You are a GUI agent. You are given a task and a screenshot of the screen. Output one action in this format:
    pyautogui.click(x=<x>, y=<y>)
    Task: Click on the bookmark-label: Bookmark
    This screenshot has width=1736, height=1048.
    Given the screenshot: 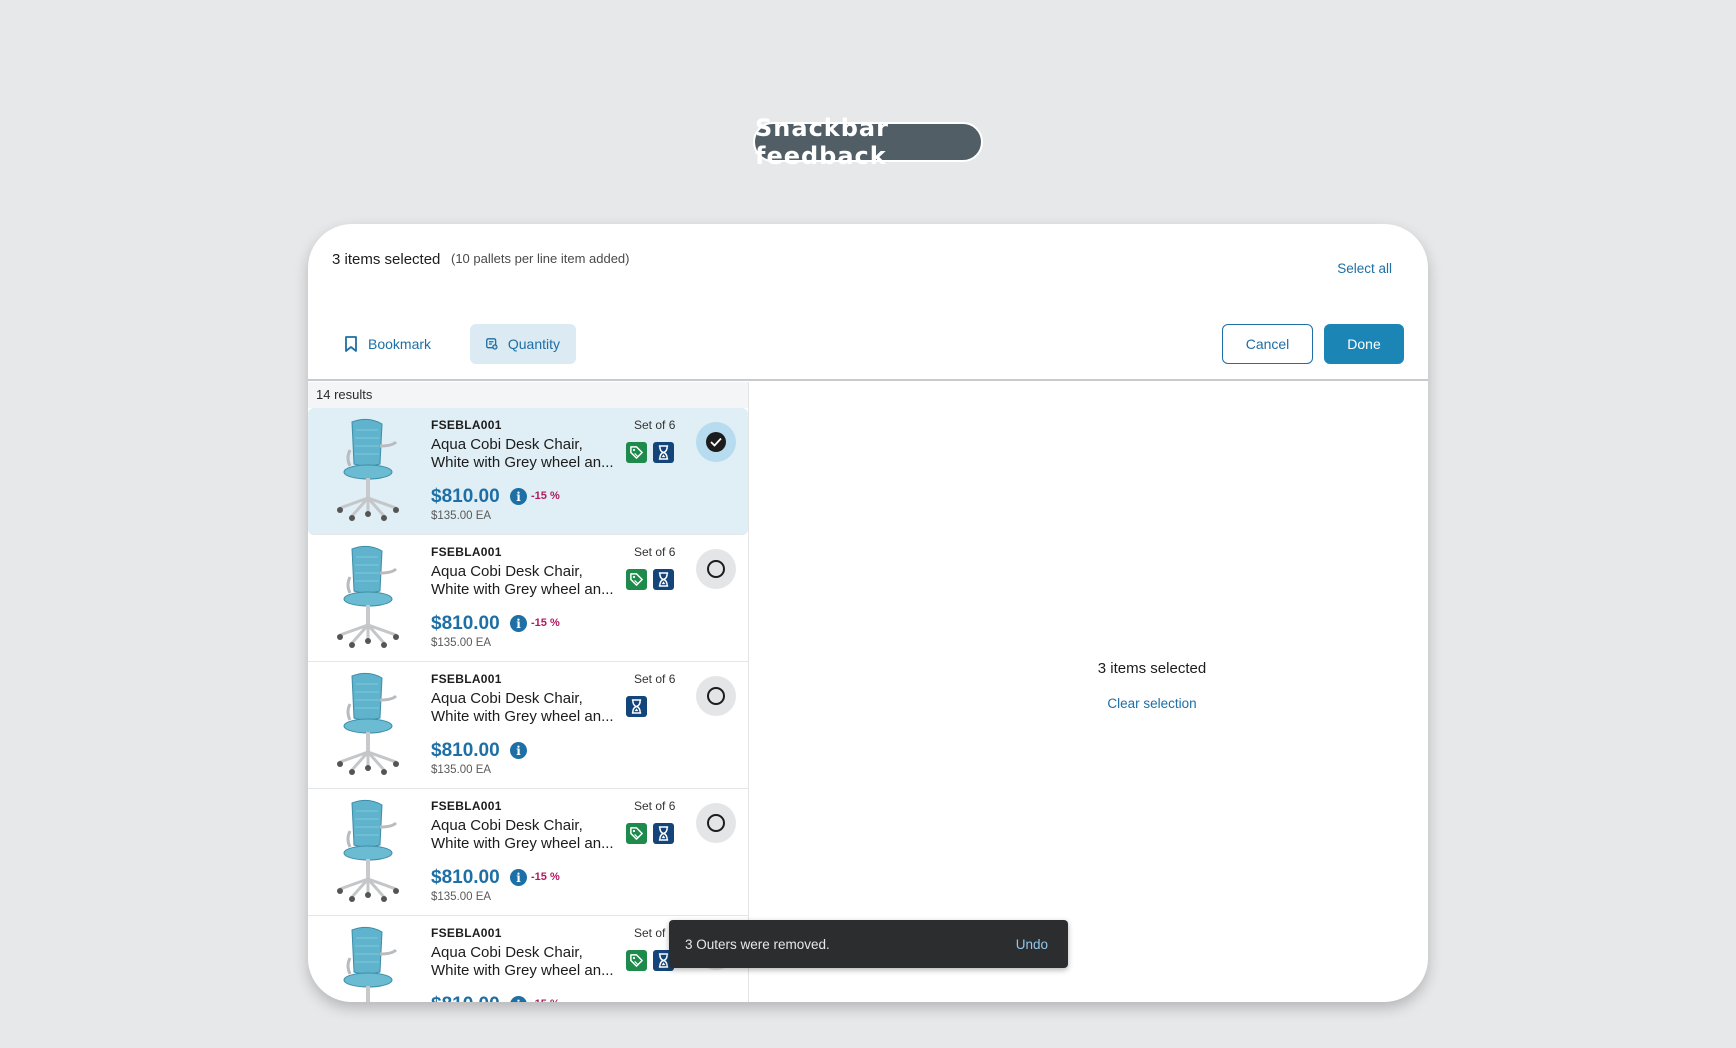 What is the action you would take?
    pyautogui.click(x=400, y=344)
    